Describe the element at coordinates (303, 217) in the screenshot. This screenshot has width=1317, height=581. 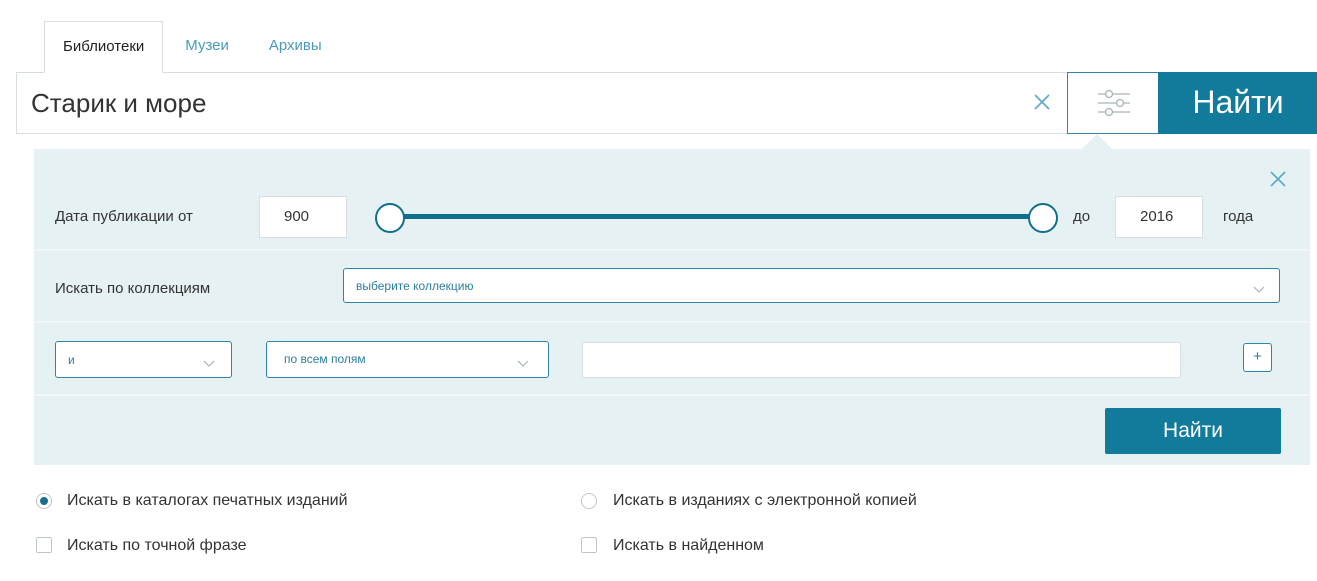
I see `date-from-input: 900` at that location.